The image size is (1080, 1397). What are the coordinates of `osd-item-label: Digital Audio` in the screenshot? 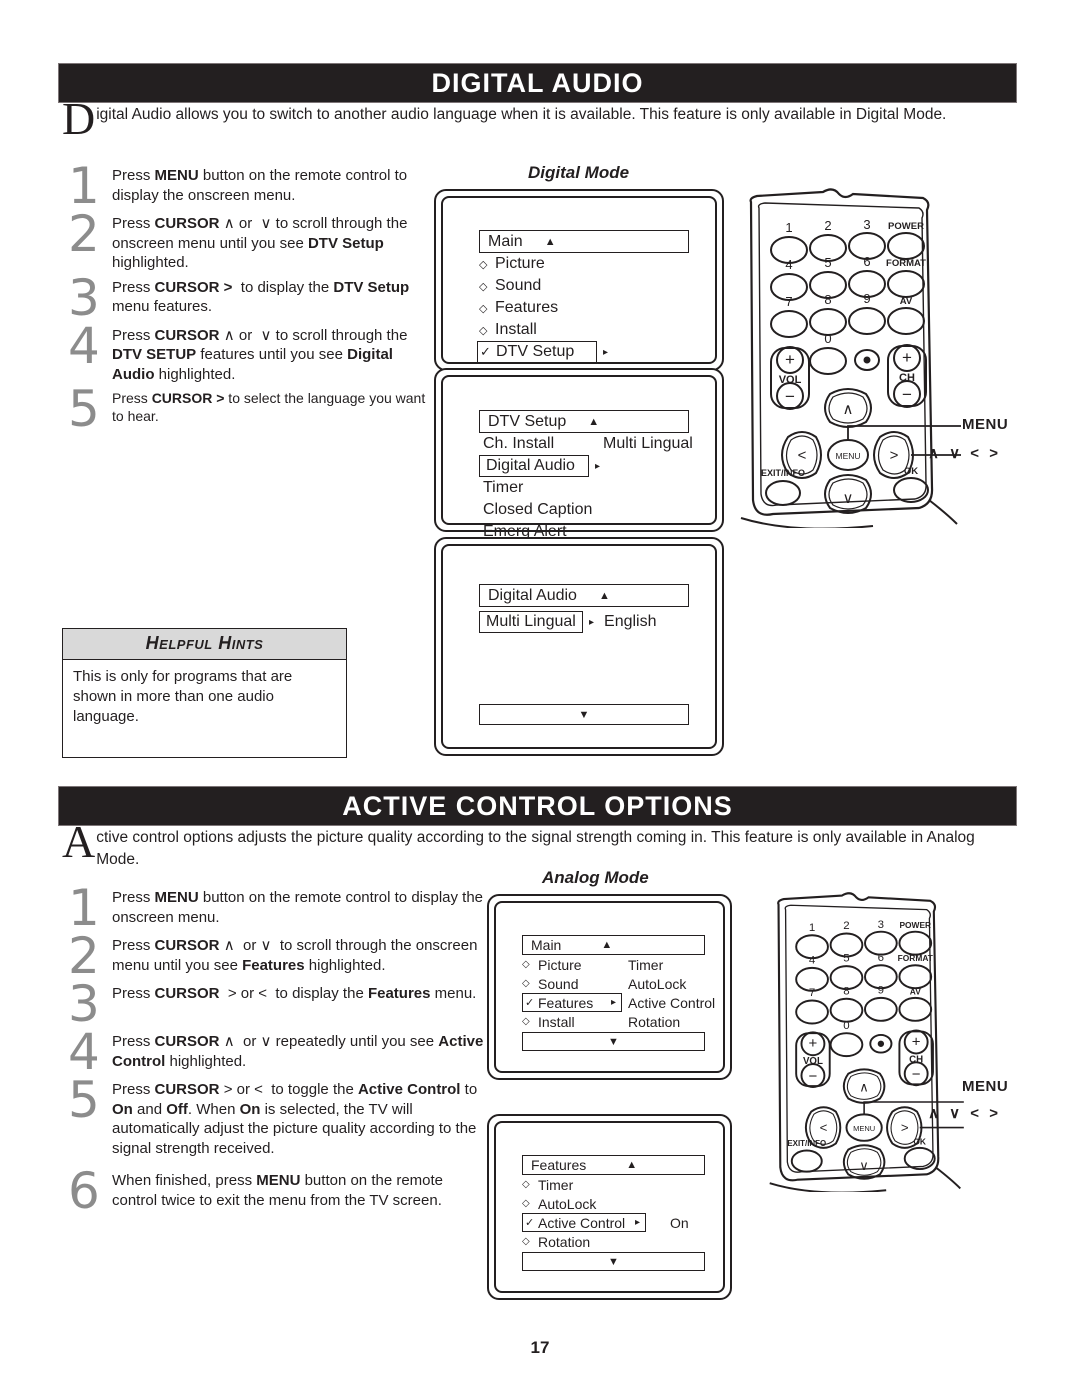 It's located at (530, 465).